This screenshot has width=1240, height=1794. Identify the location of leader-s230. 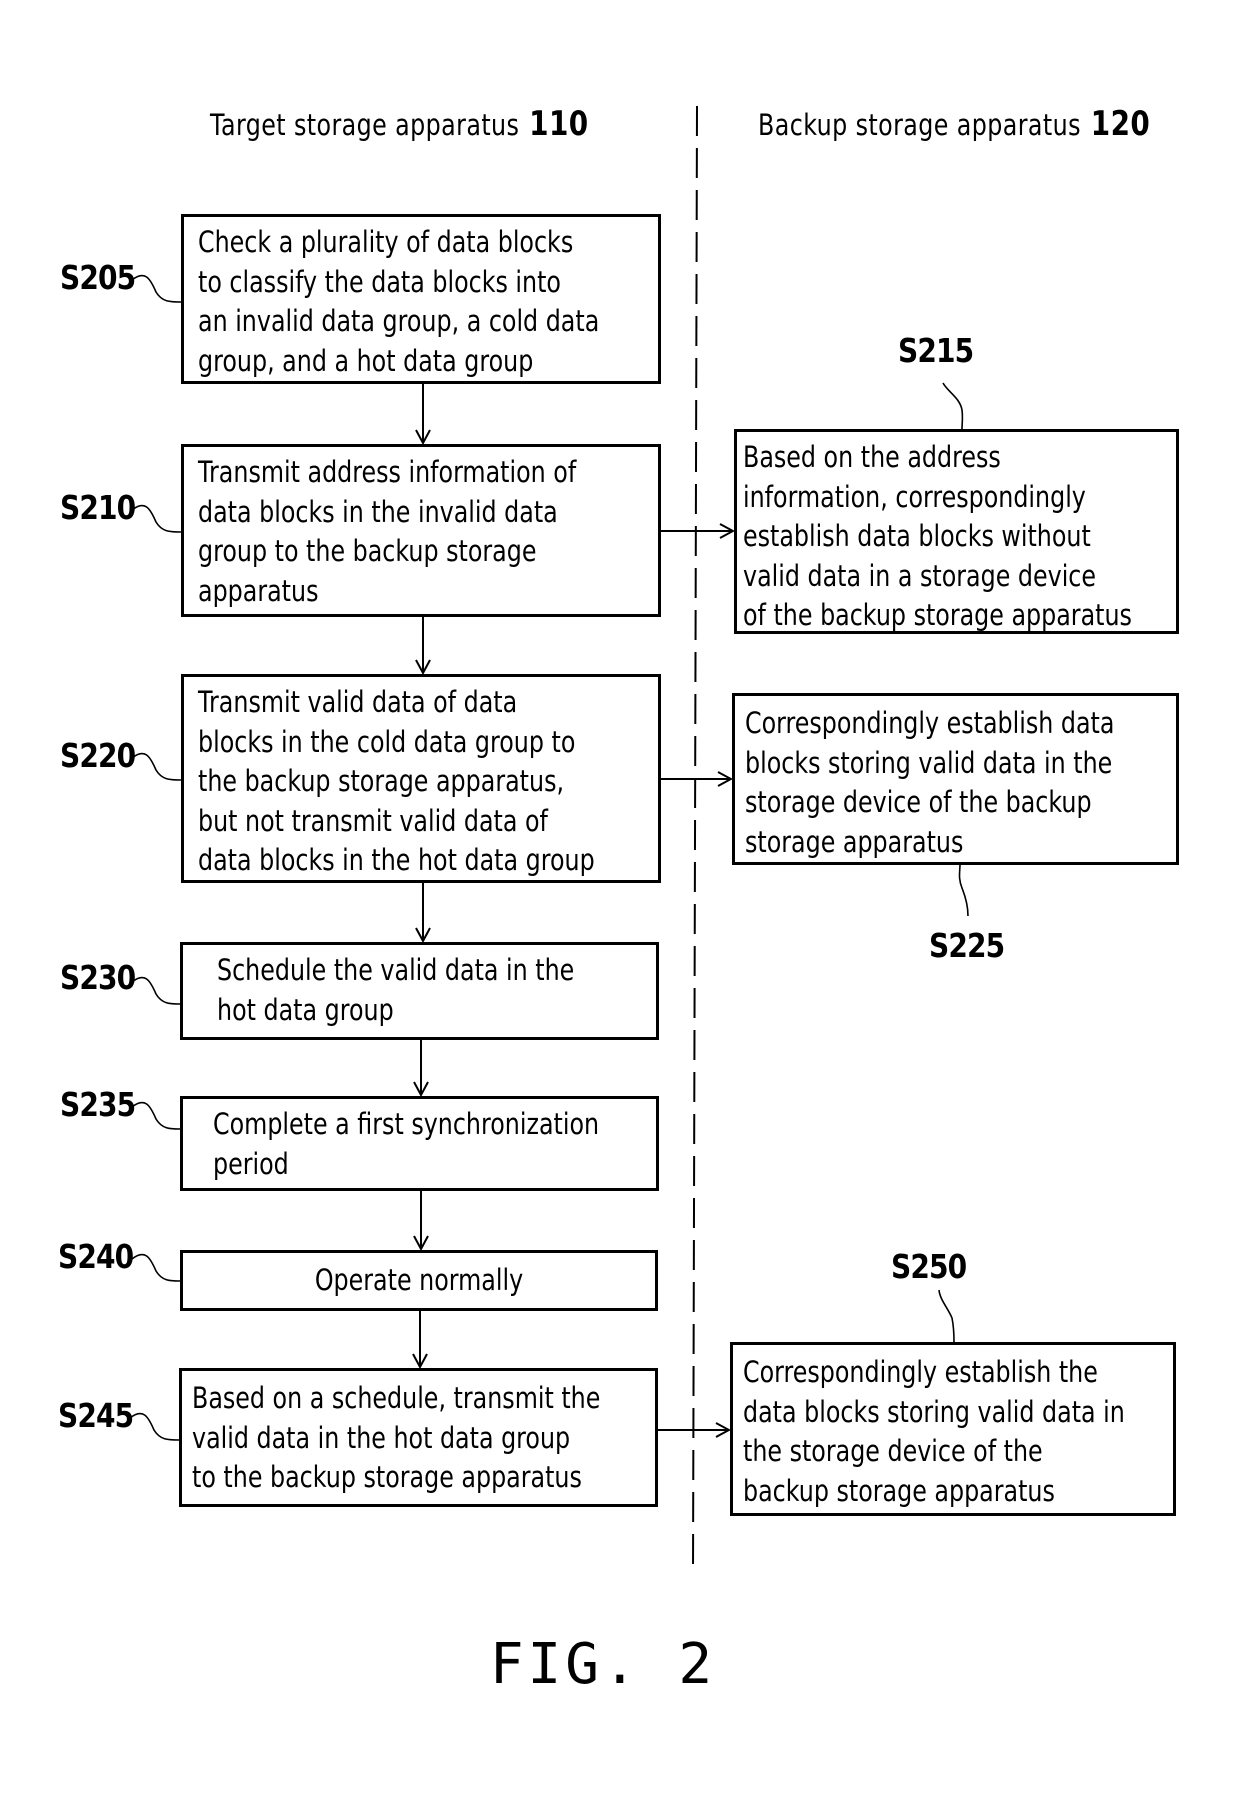
(156, 990).